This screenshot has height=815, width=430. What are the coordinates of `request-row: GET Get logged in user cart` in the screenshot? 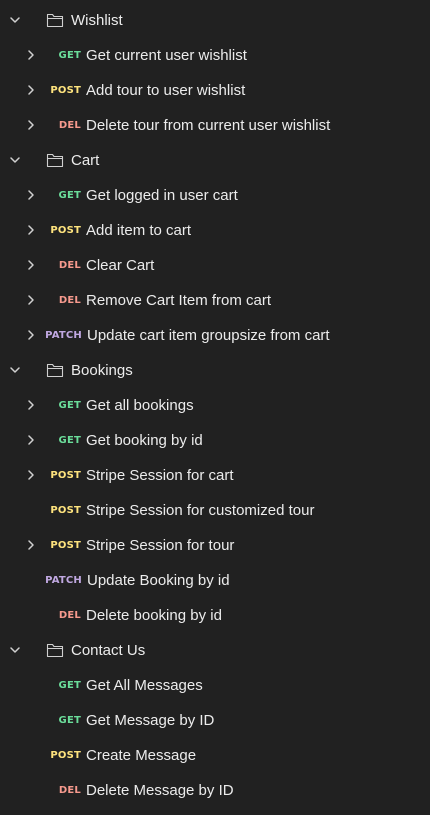 It's located at (215, 195).